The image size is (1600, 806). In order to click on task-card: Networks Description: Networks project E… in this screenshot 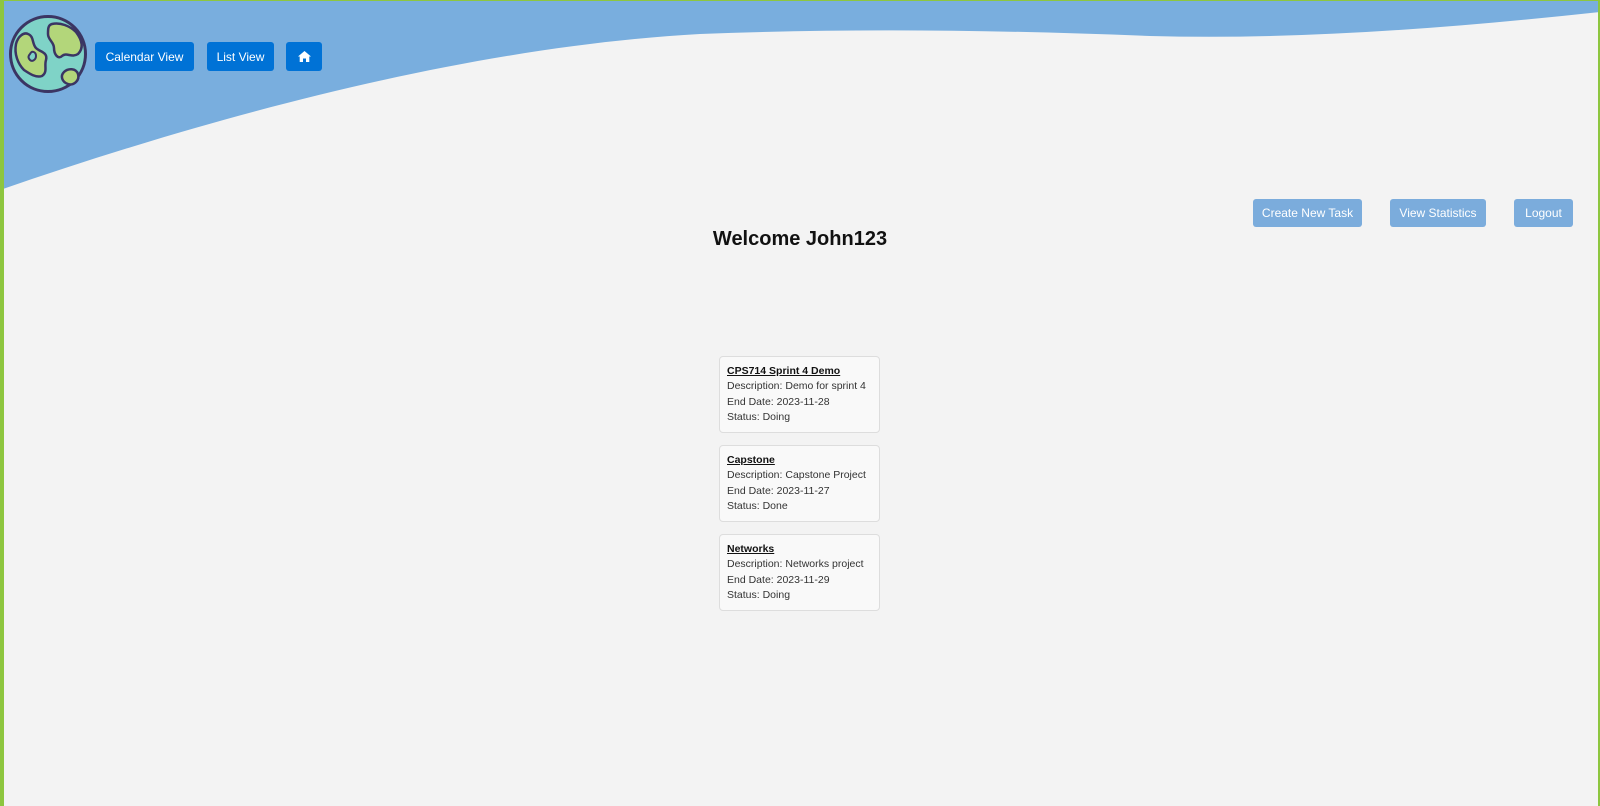, I will do `click(799, 572)`.